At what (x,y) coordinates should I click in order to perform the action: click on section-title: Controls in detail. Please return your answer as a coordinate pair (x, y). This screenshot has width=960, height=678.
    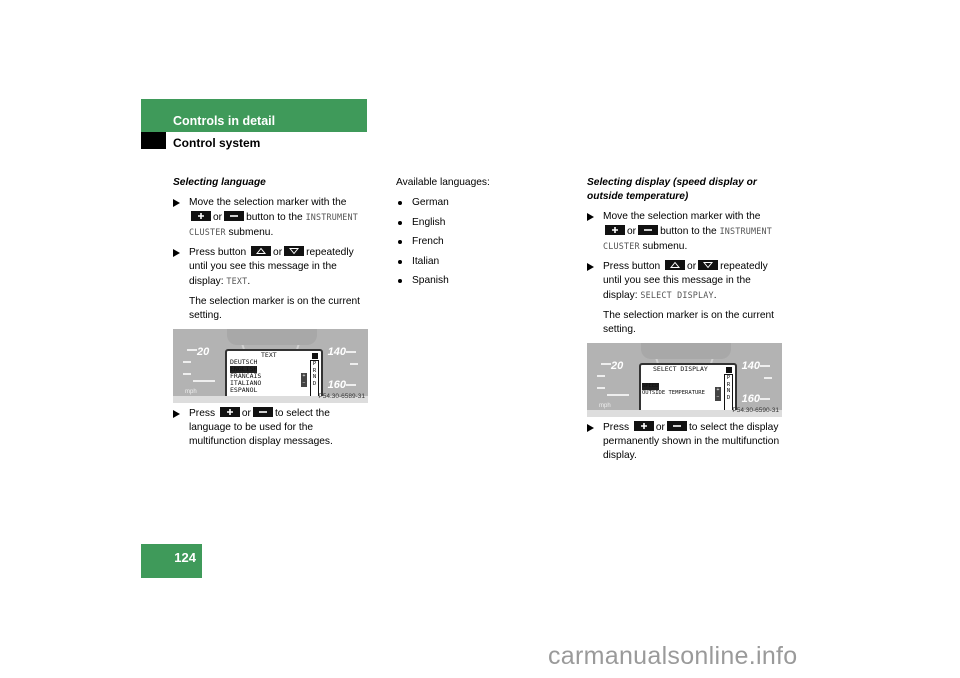
    Looking at the image, I should click on (224, 121).